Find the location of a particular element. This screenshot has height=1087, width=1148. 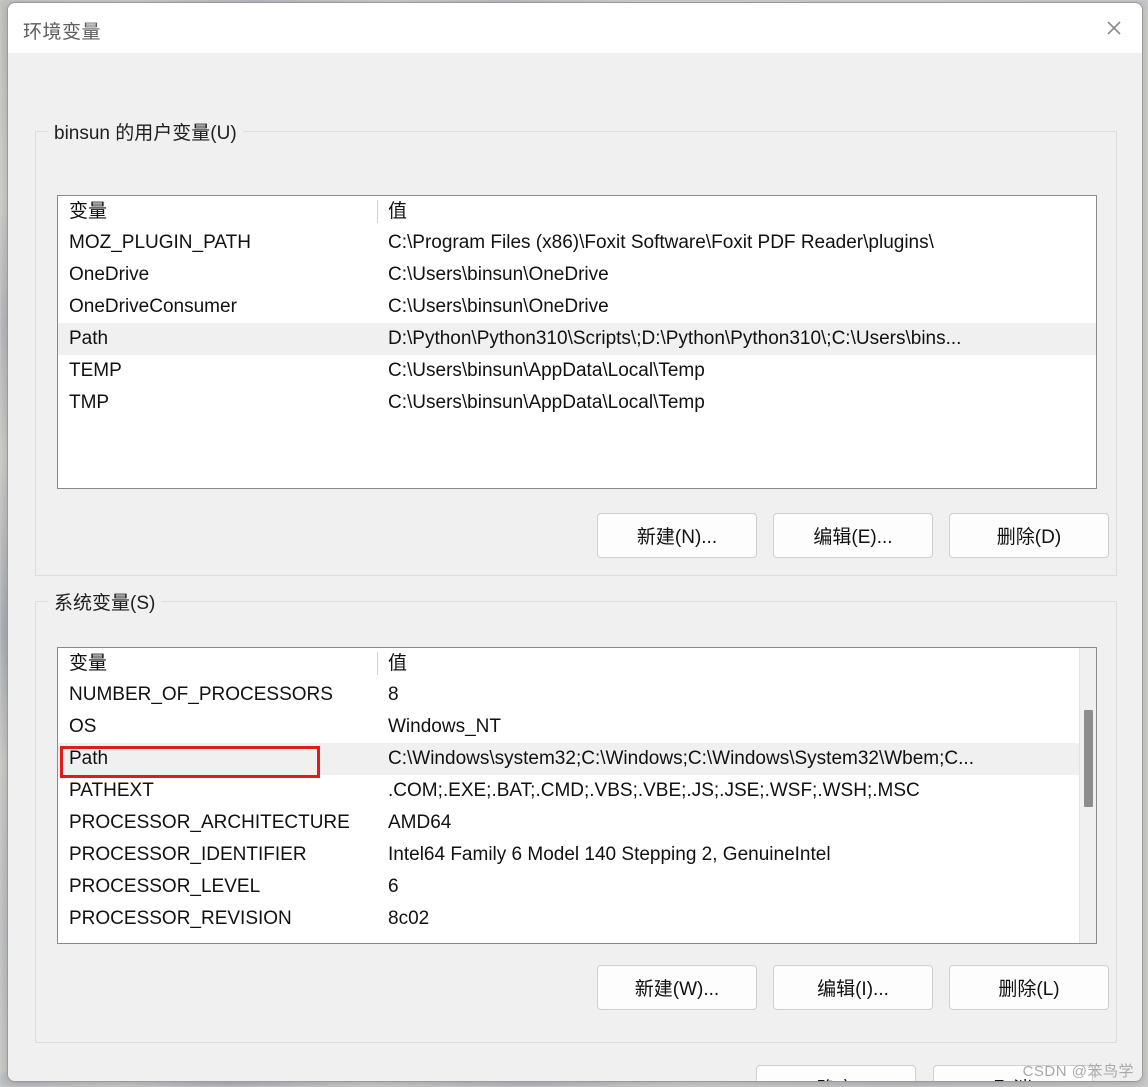

system-variable-name: Path is located at coordinates (89, 758).